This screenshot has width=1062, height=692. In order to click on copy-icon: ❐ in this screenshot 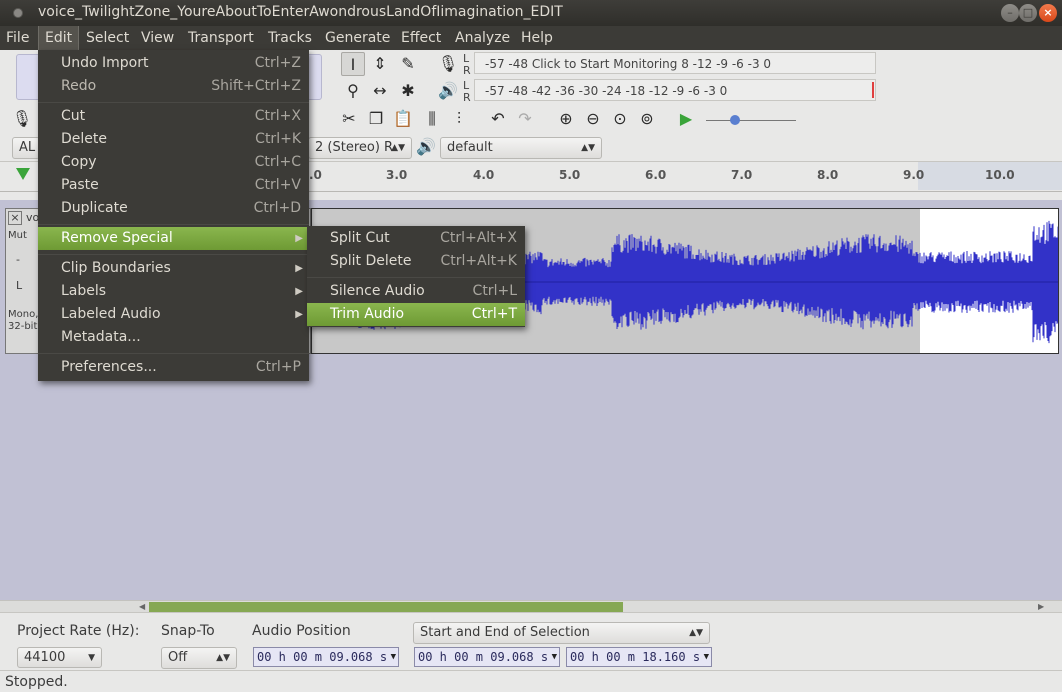, I will do `click(376, 119)`.